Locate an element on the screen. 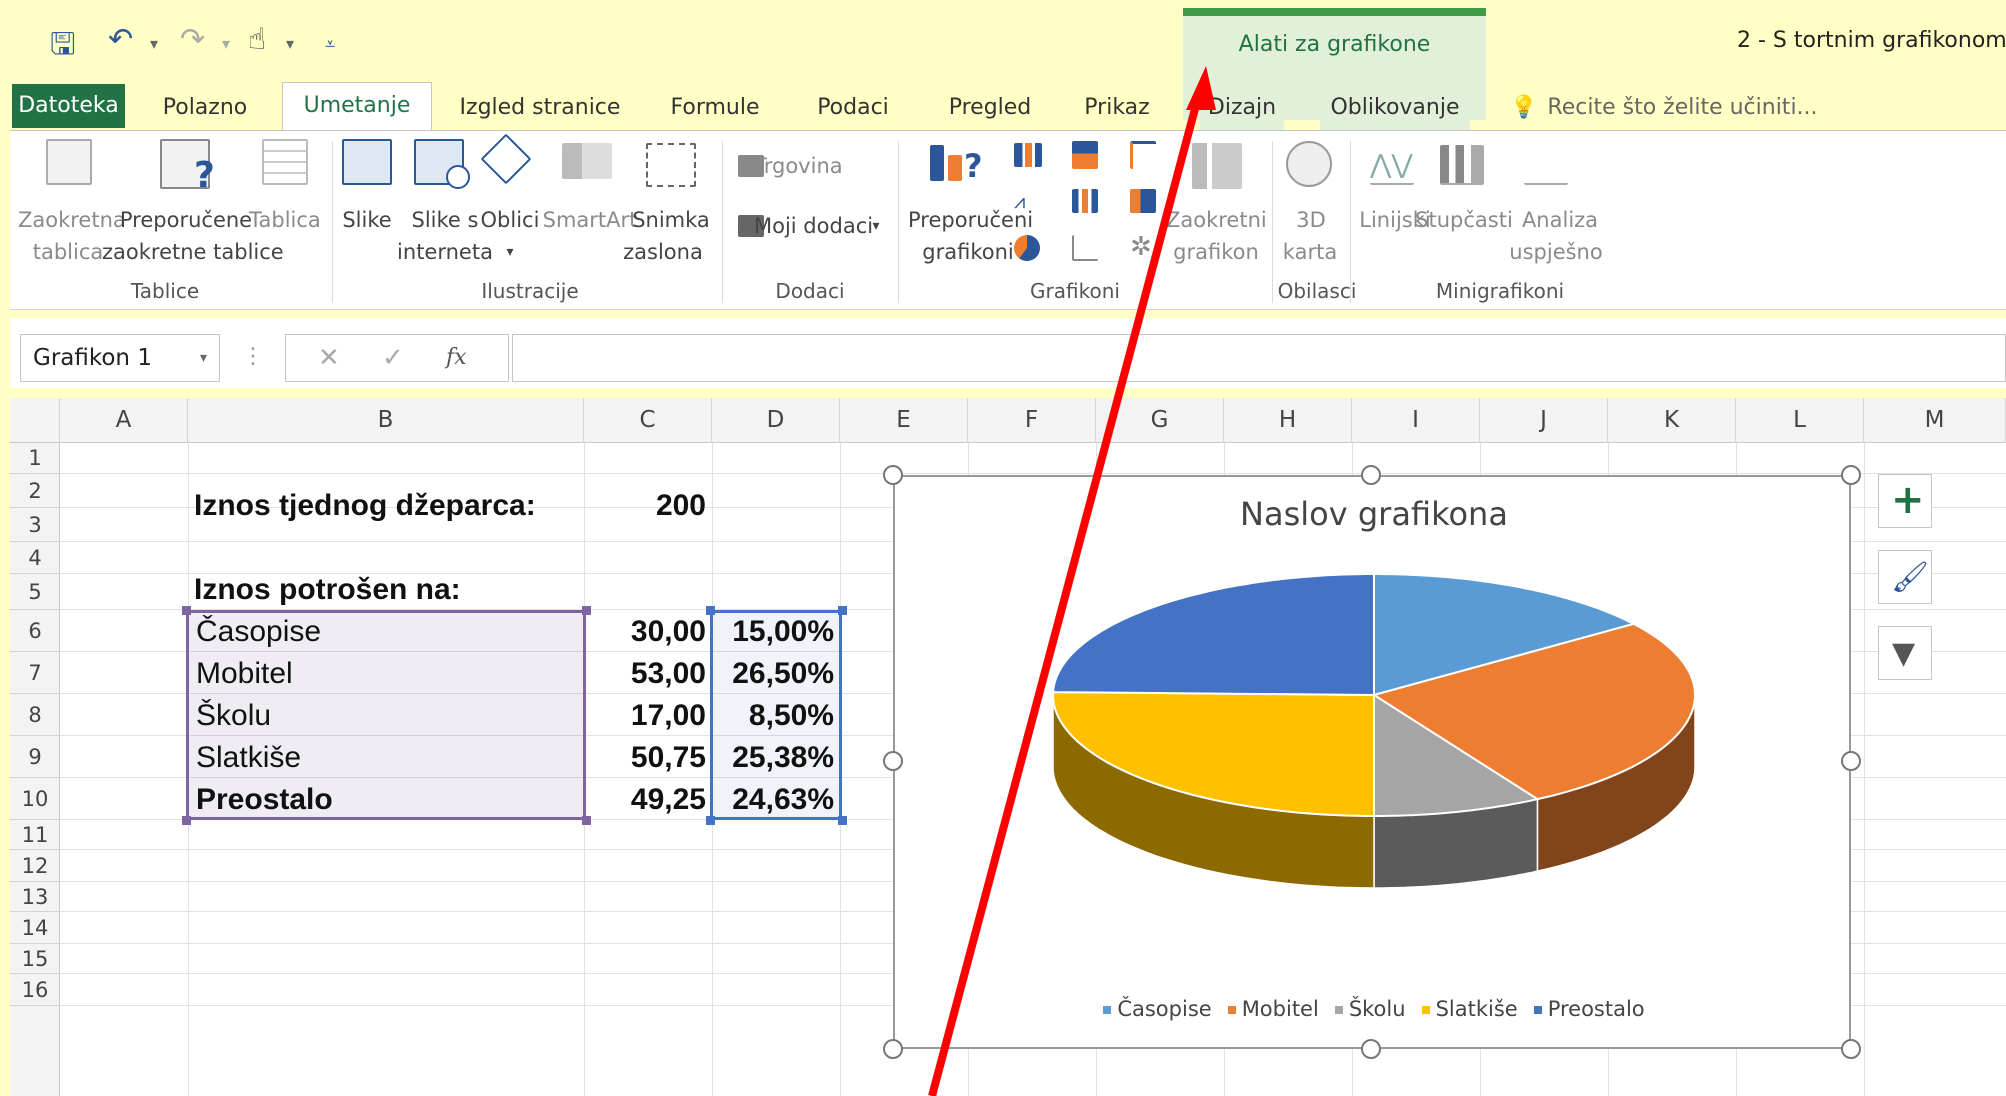 The height and width of the screenshot is (1096, 2006). arrow-head is located at coordinates (1201, 88).